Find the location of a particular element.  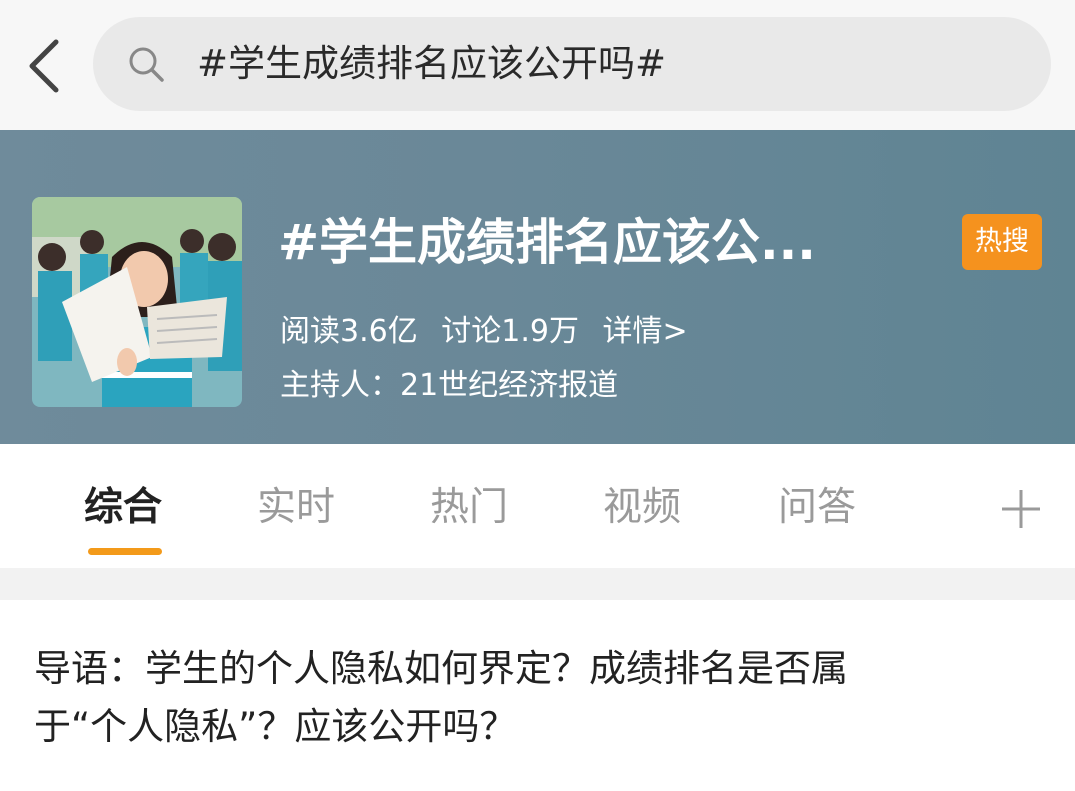

topic-intro: 导语：学生的个人隐私如何界定？成绩排名是否属 于“个人隐私”？应该公开吗？ is located at coordinates (539, 698).